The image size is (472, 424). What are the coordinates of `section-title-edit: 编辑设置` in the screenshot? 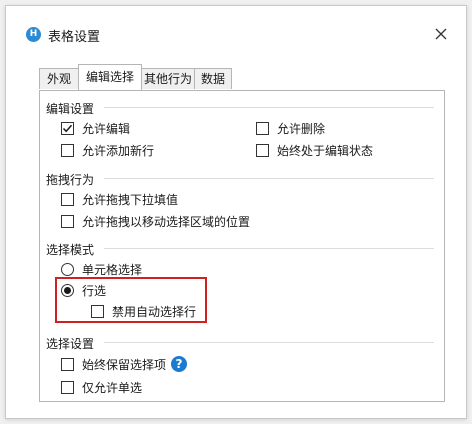 It's located at (70, 109).